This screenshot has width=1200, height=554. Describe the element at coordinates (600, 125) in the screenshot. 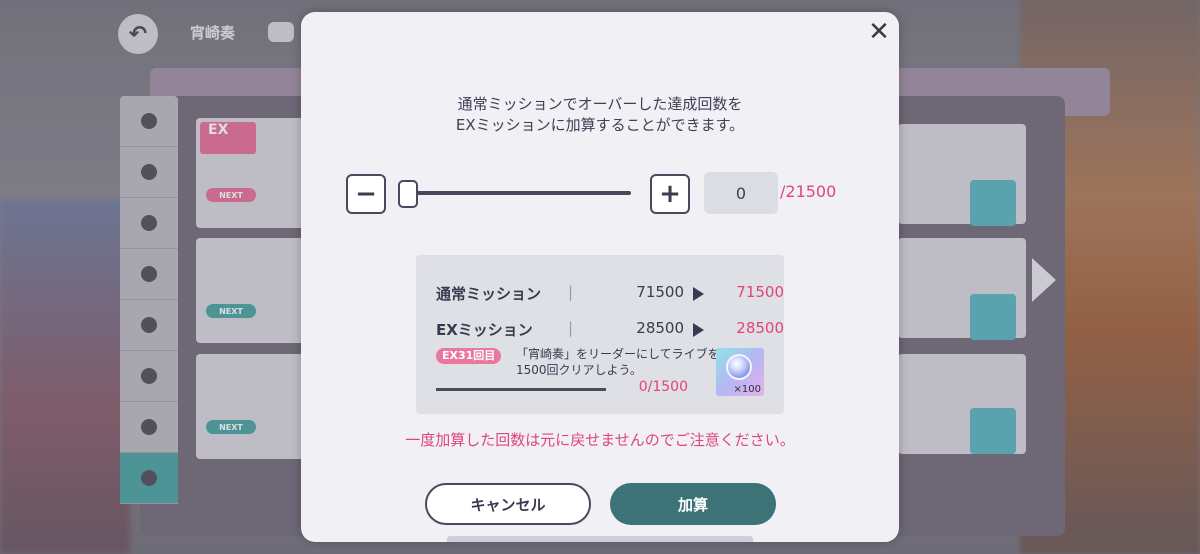

I see `description-line: EXミッションに加算することができます。` at that location.